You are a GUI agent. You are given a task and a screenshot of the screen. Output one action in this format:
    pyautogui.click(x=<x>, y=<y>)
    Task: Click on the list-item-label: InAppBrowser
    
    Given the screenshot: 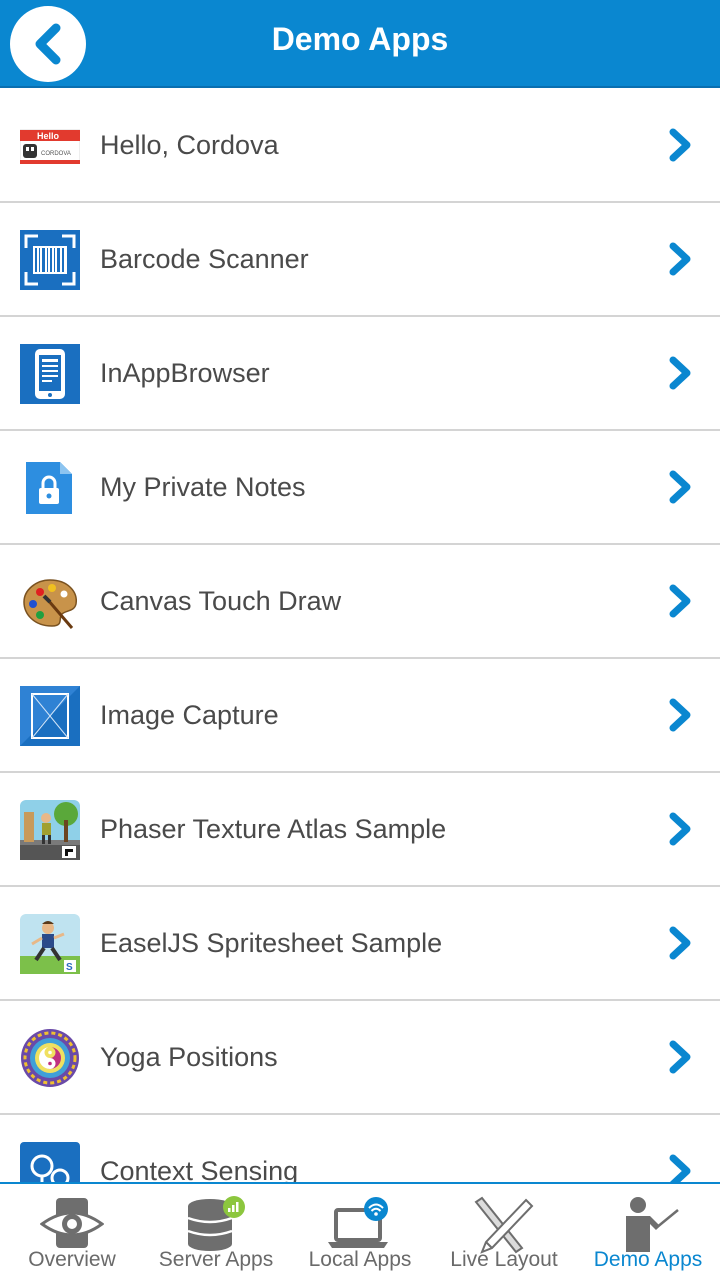 What is the action you would take?
    pyautogui.click(x=185, y=373)
    